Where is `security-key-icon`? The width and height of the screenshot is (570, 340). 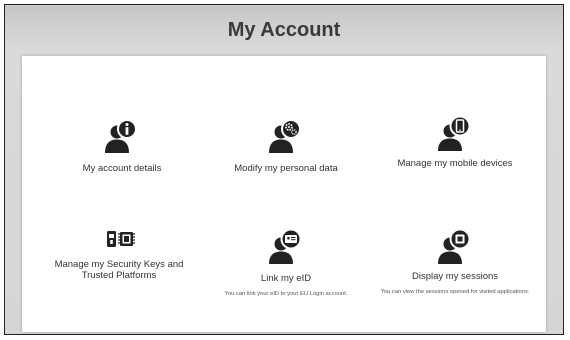
security-key-icon is located at coordinates (121, 239).